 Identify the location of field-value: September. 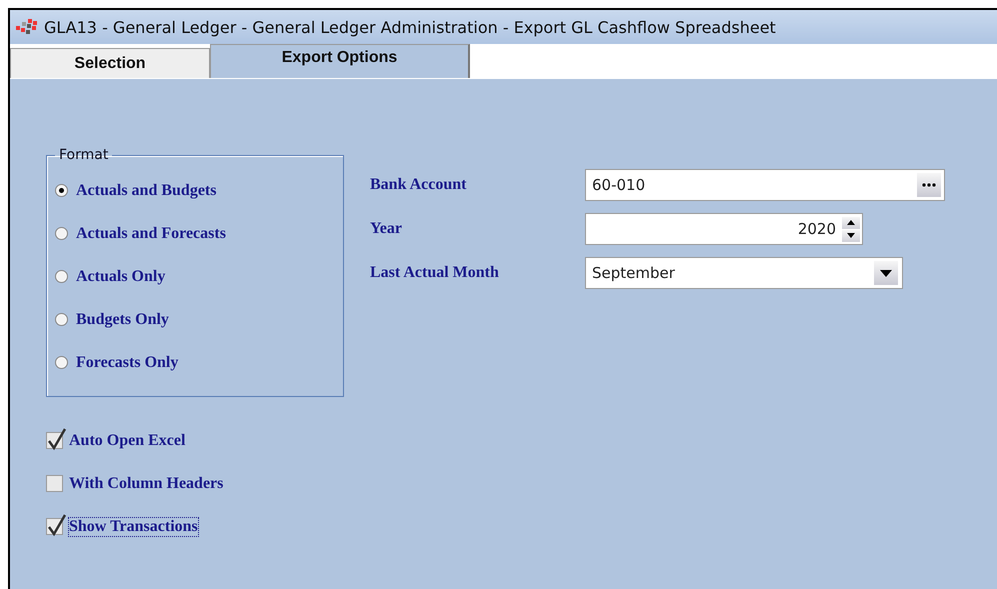
(633, 273).